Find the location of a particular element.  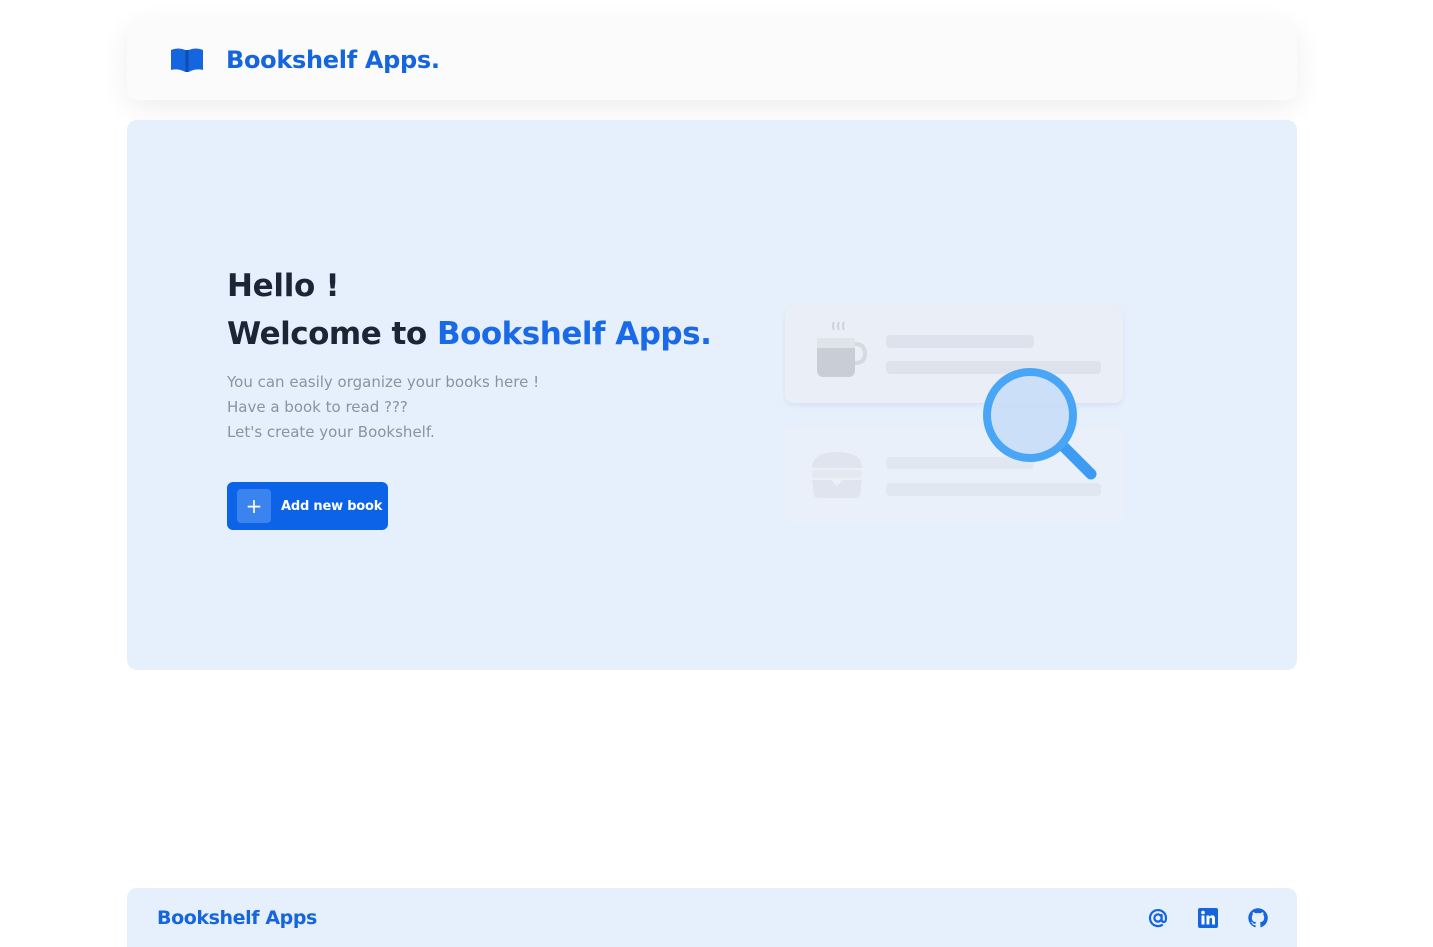

footer-social-links is located at coordinates (1208, 918).